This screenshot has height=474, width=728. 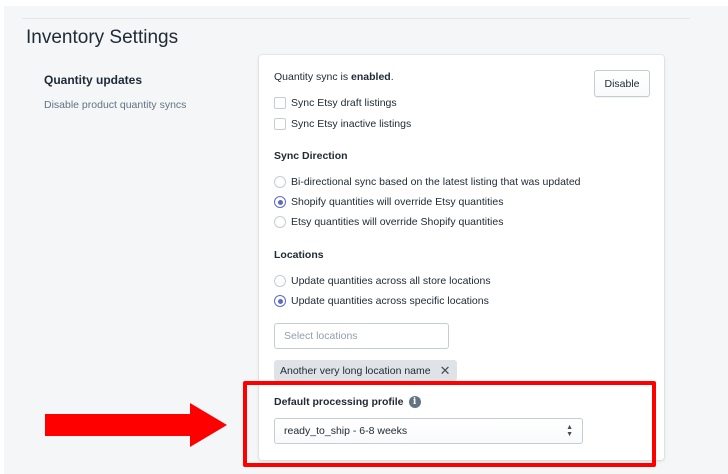 What do you see at coordinates (136, 425) in the screenshot?
I see `red-arrow-icon` at bounding box center [136, 425].